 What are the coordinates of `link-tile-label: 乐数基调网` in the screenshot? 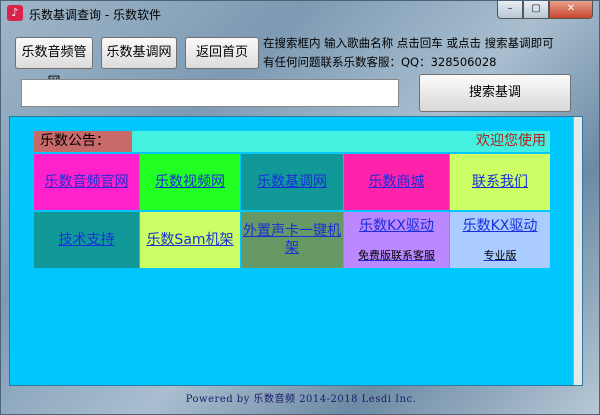 It's located at (292, 181).